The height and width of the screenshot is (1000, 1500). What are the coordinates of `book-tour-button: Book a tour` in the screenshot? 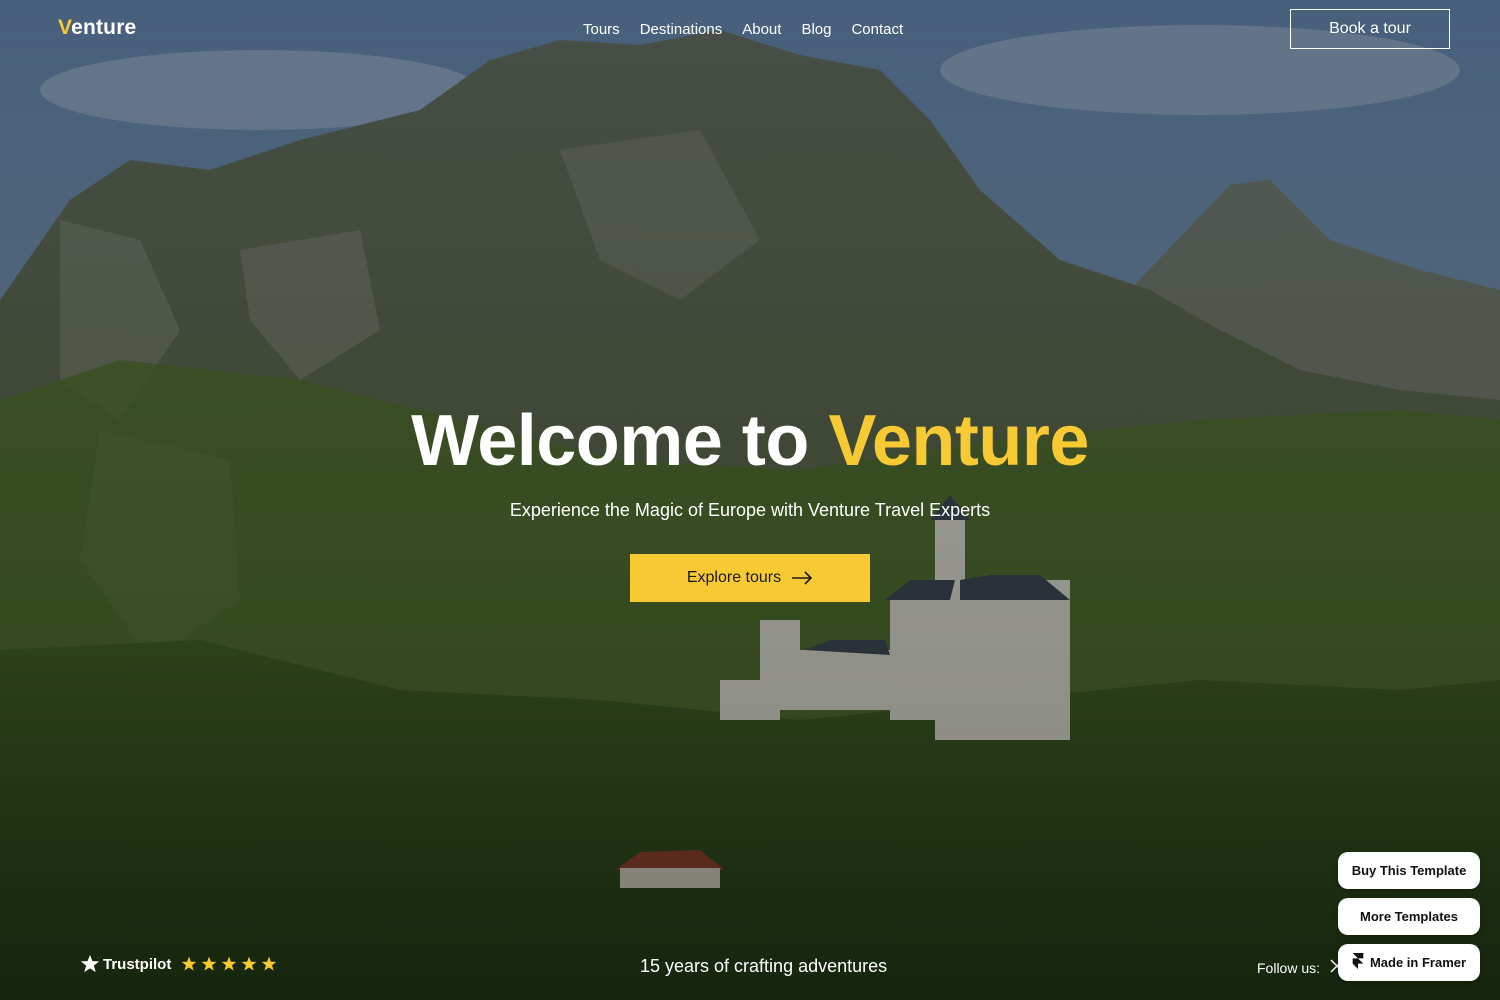 It's located at (1370, 29).